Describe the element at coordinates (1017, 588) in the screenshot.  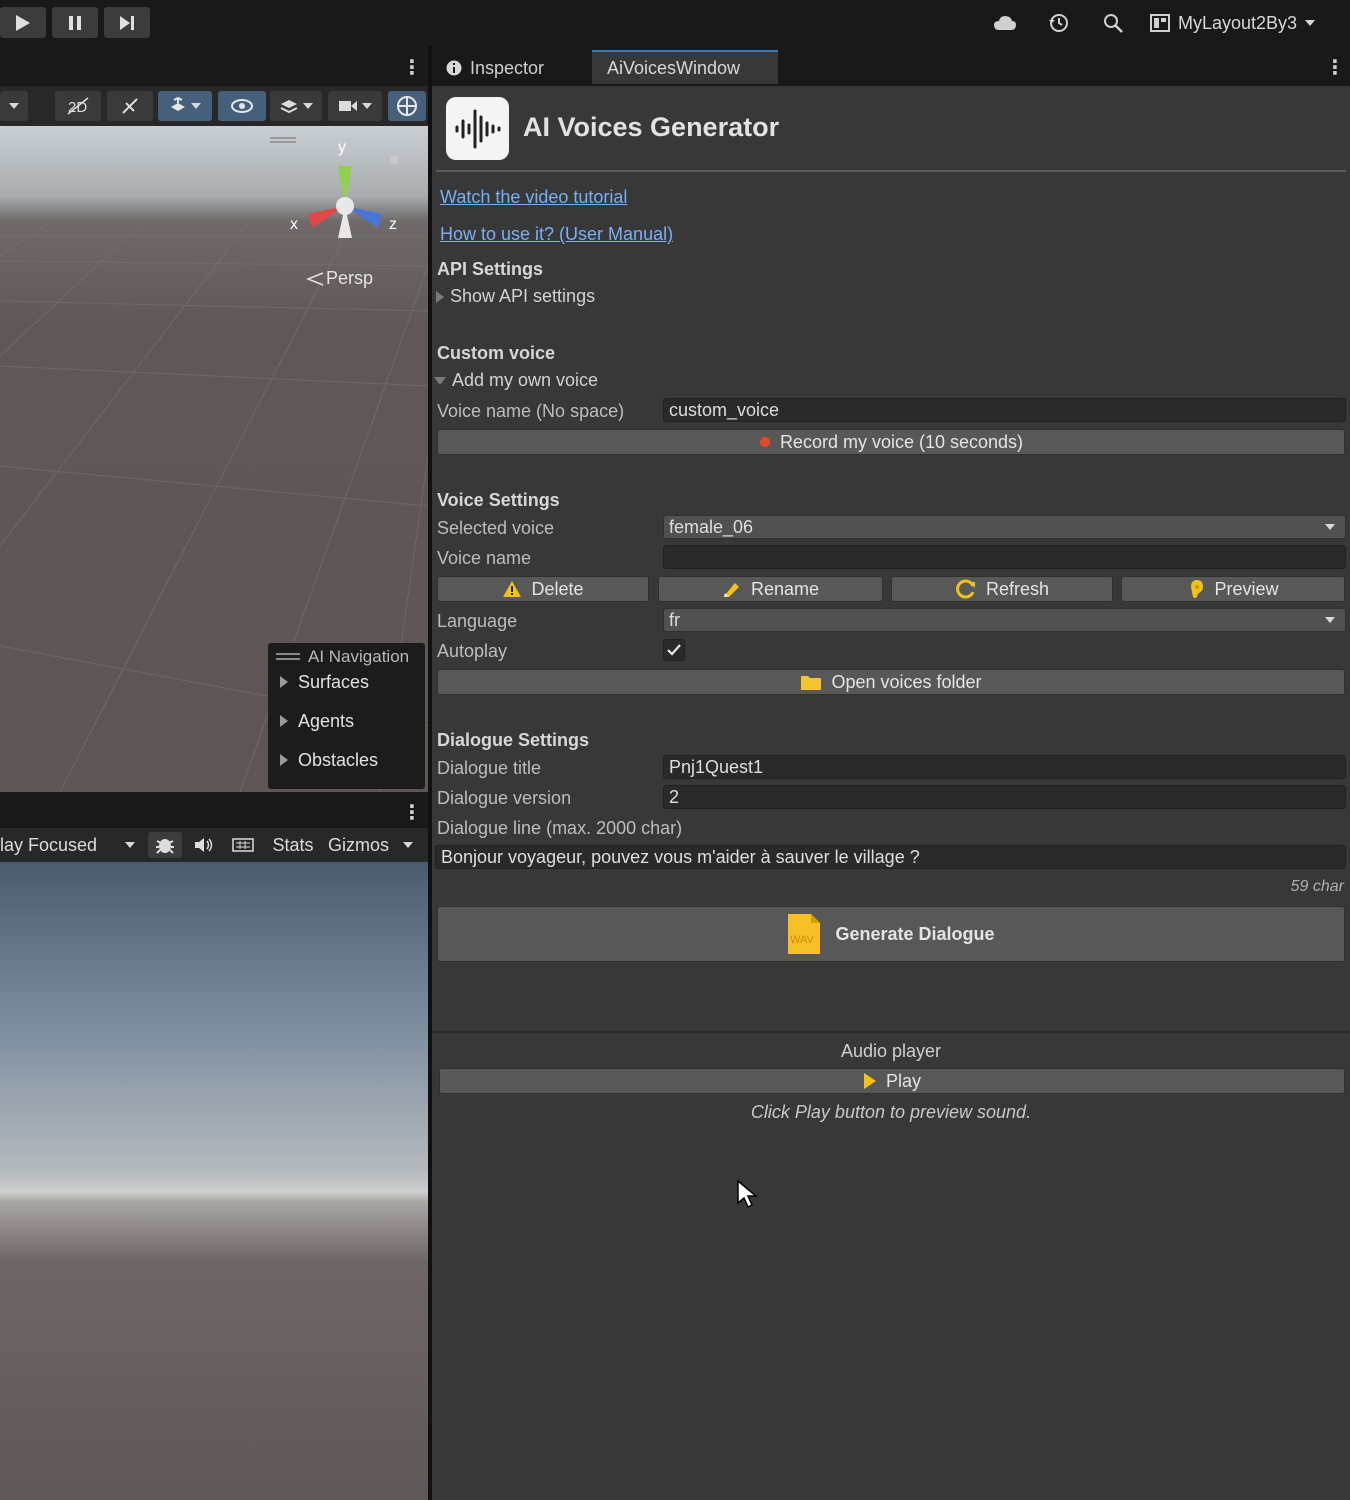
I see `button-label: Refresh` at that location.